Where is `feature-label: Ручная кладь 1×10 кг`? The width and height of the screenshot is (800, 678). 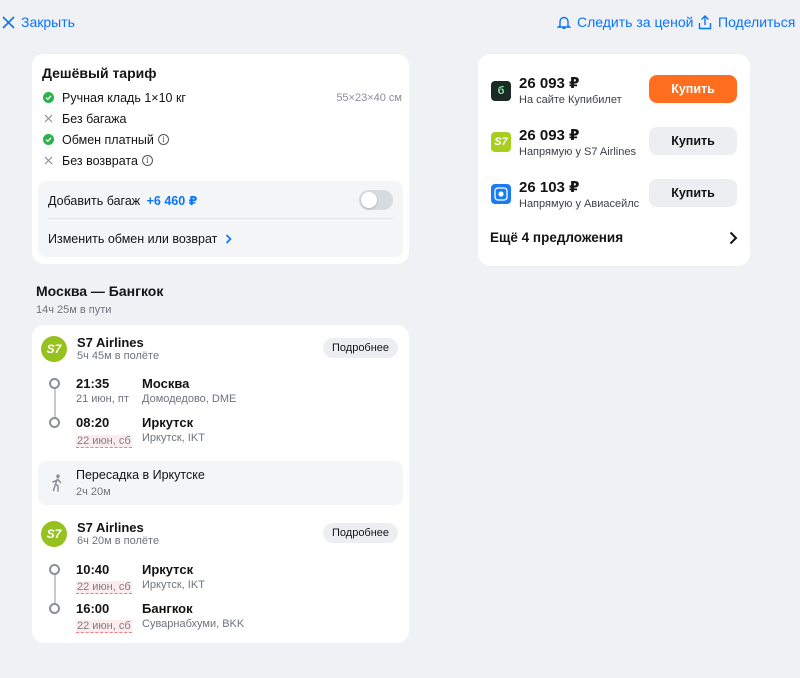
feature-label: Ручная кладь 1×10 кг is located at coordinates (124, 97).